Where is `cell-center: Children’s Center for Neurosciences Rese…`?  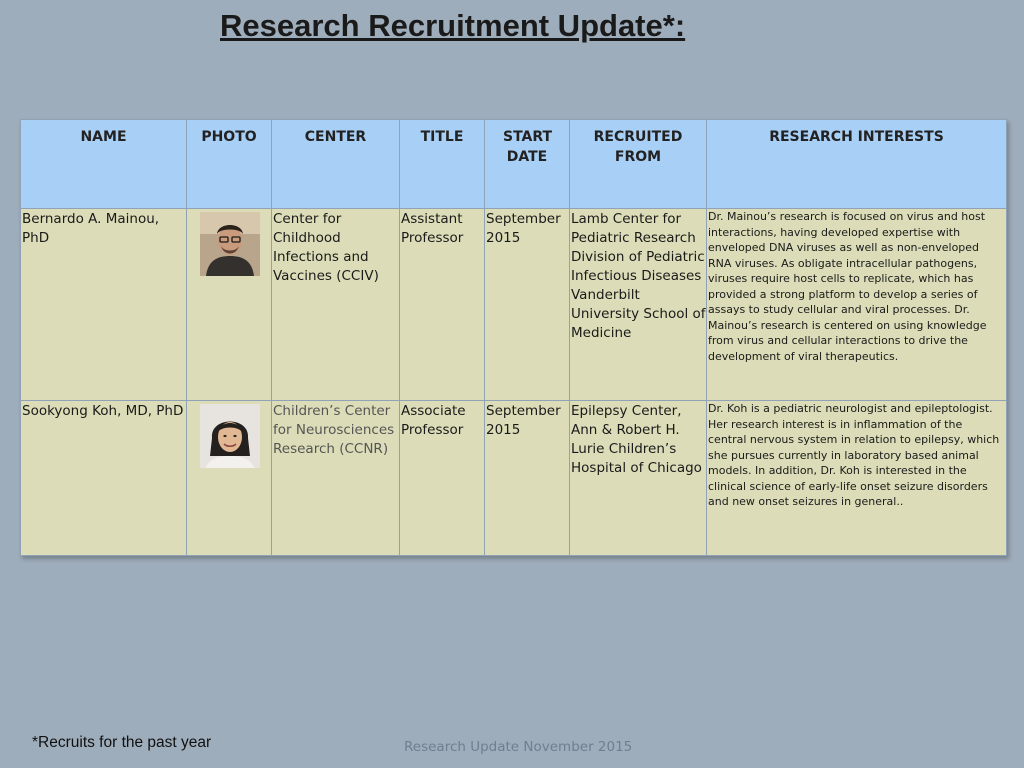 cell-center: Children’s Center for Neurosciences Rese… is located at coordinates (335, 478).